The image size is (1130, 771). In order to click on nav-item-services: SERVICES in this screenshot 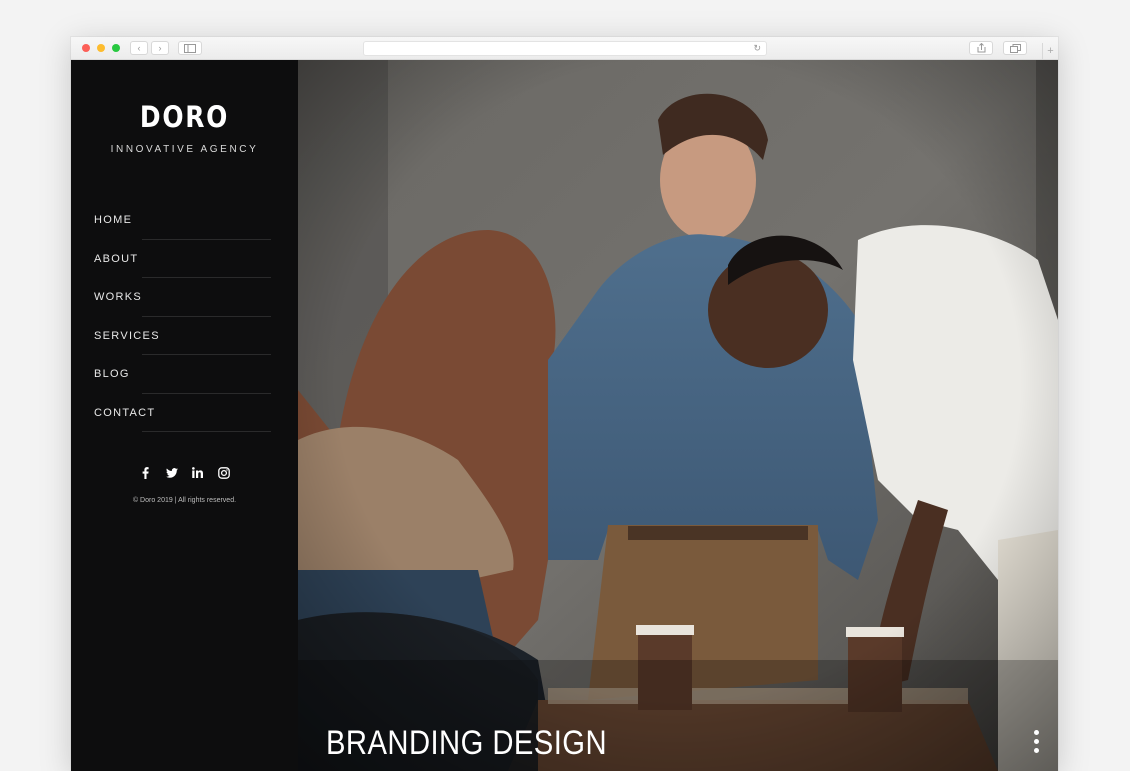, I will do `click(182, 336)`.